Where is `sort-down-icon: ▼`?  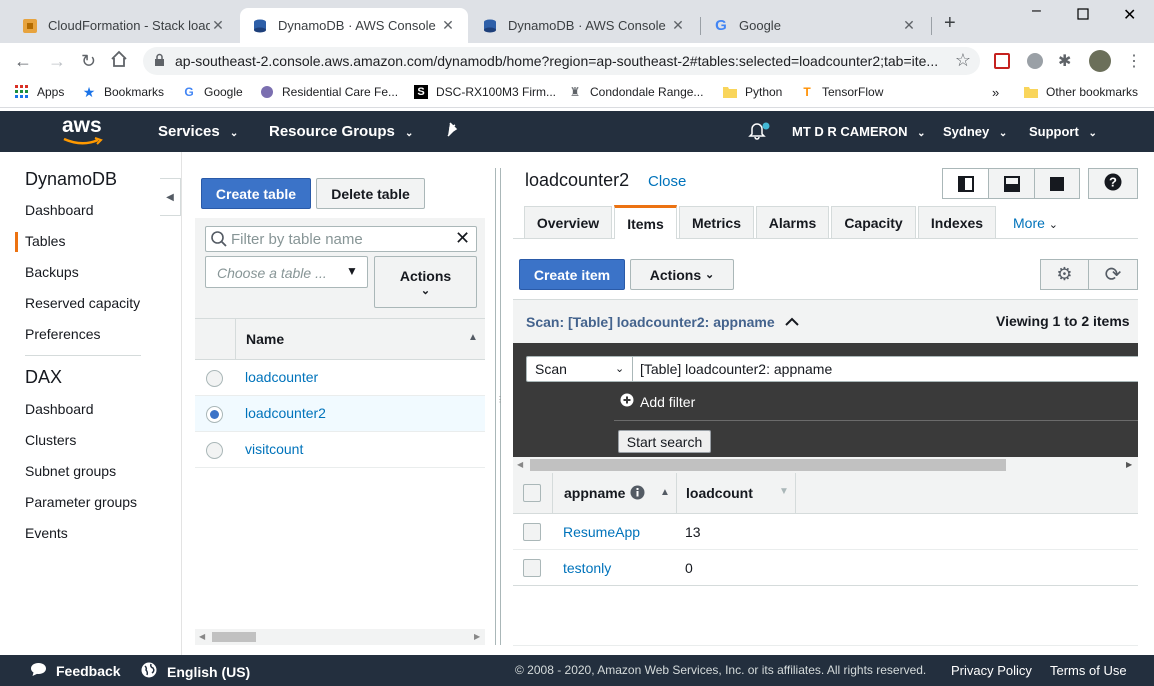
sort-down-icon: ▼ is located at coordinates (784, 491).